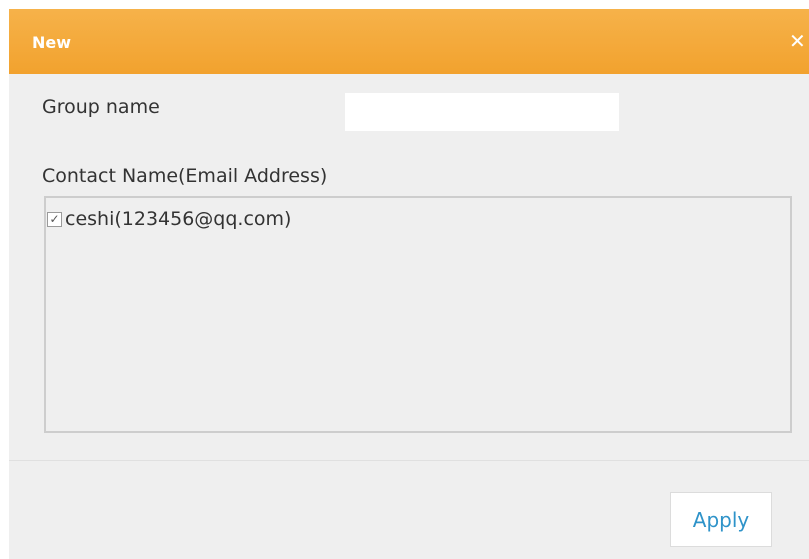  What do you see at coordinates (721, 519) in the screenshot?
I see `apply-button: Apply` at bounding box center [721, 519].